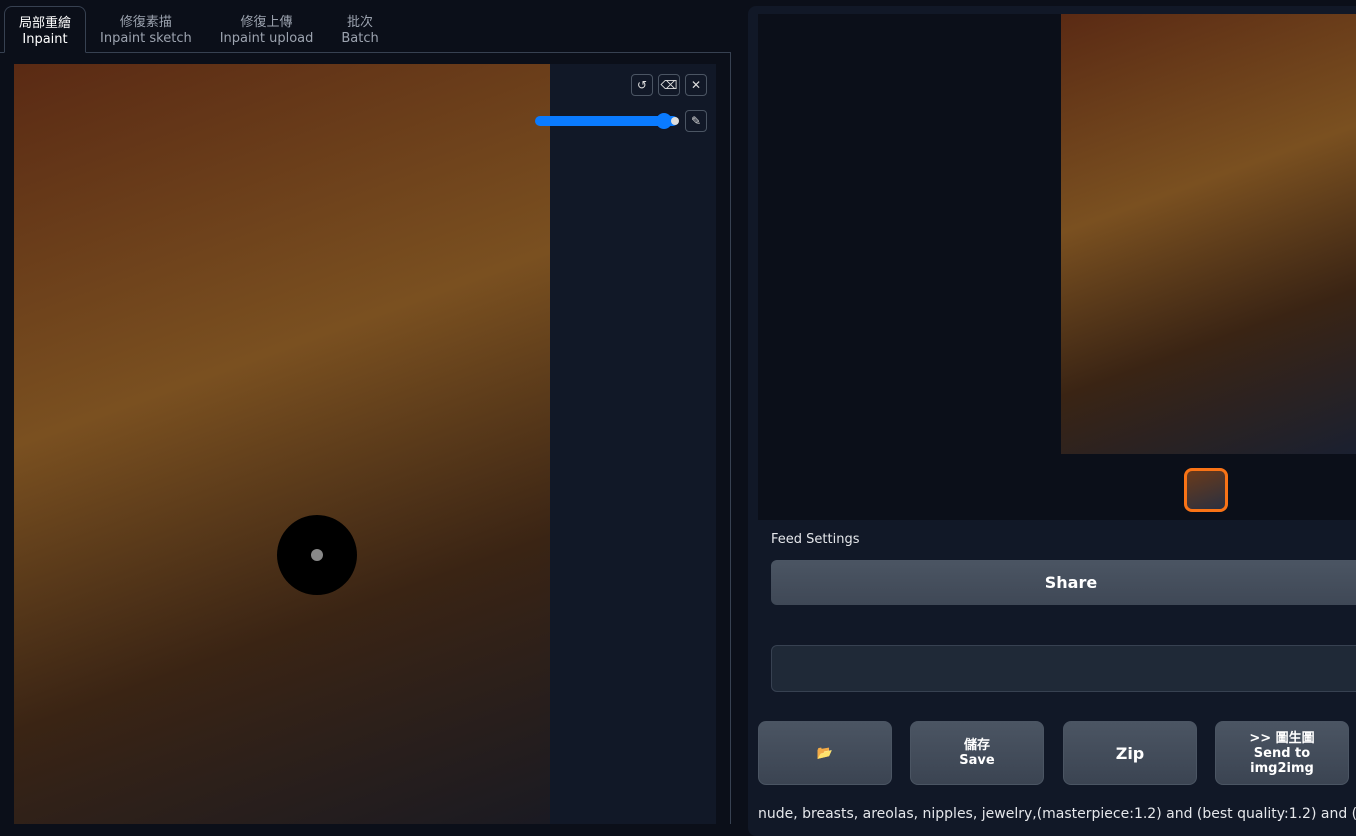 The image size is (1356, 836). I want to click on output-text-field, so click(1063, 668).